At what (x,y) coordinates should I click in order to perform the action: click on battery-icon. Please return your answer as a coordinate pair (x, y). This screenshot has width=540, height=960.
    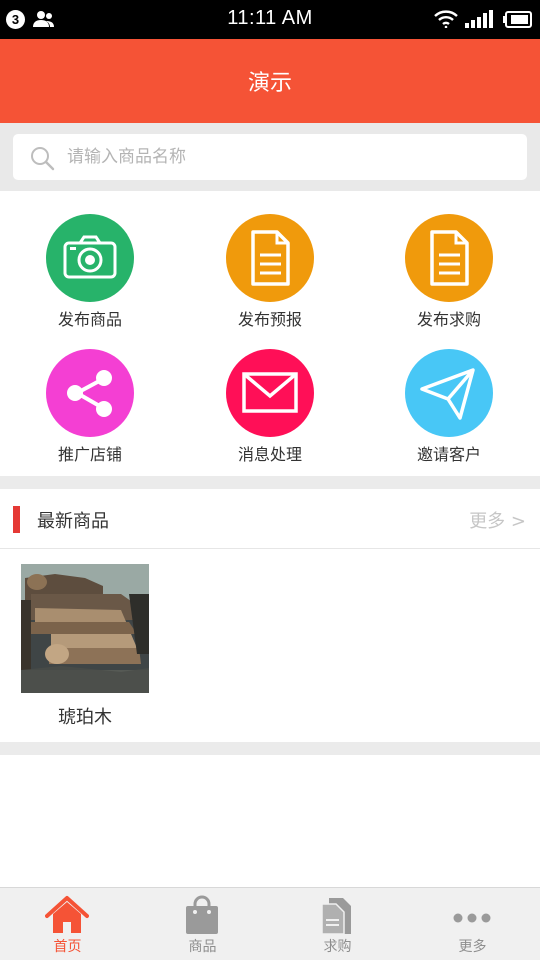
    Looking at the image, I should click on (517, 19).